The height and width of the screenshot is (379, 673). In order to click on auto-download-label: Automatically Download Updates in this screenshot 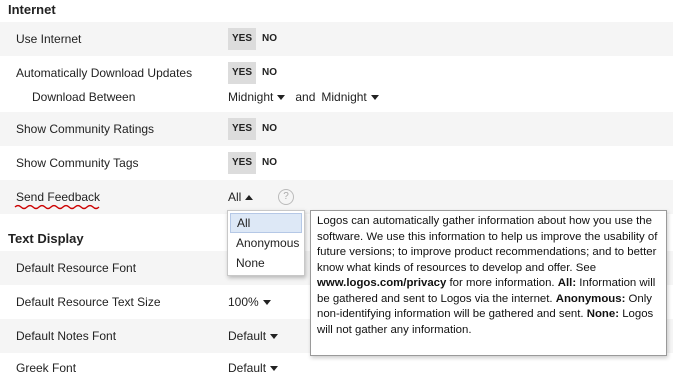, I will do `click(104, 73)`.